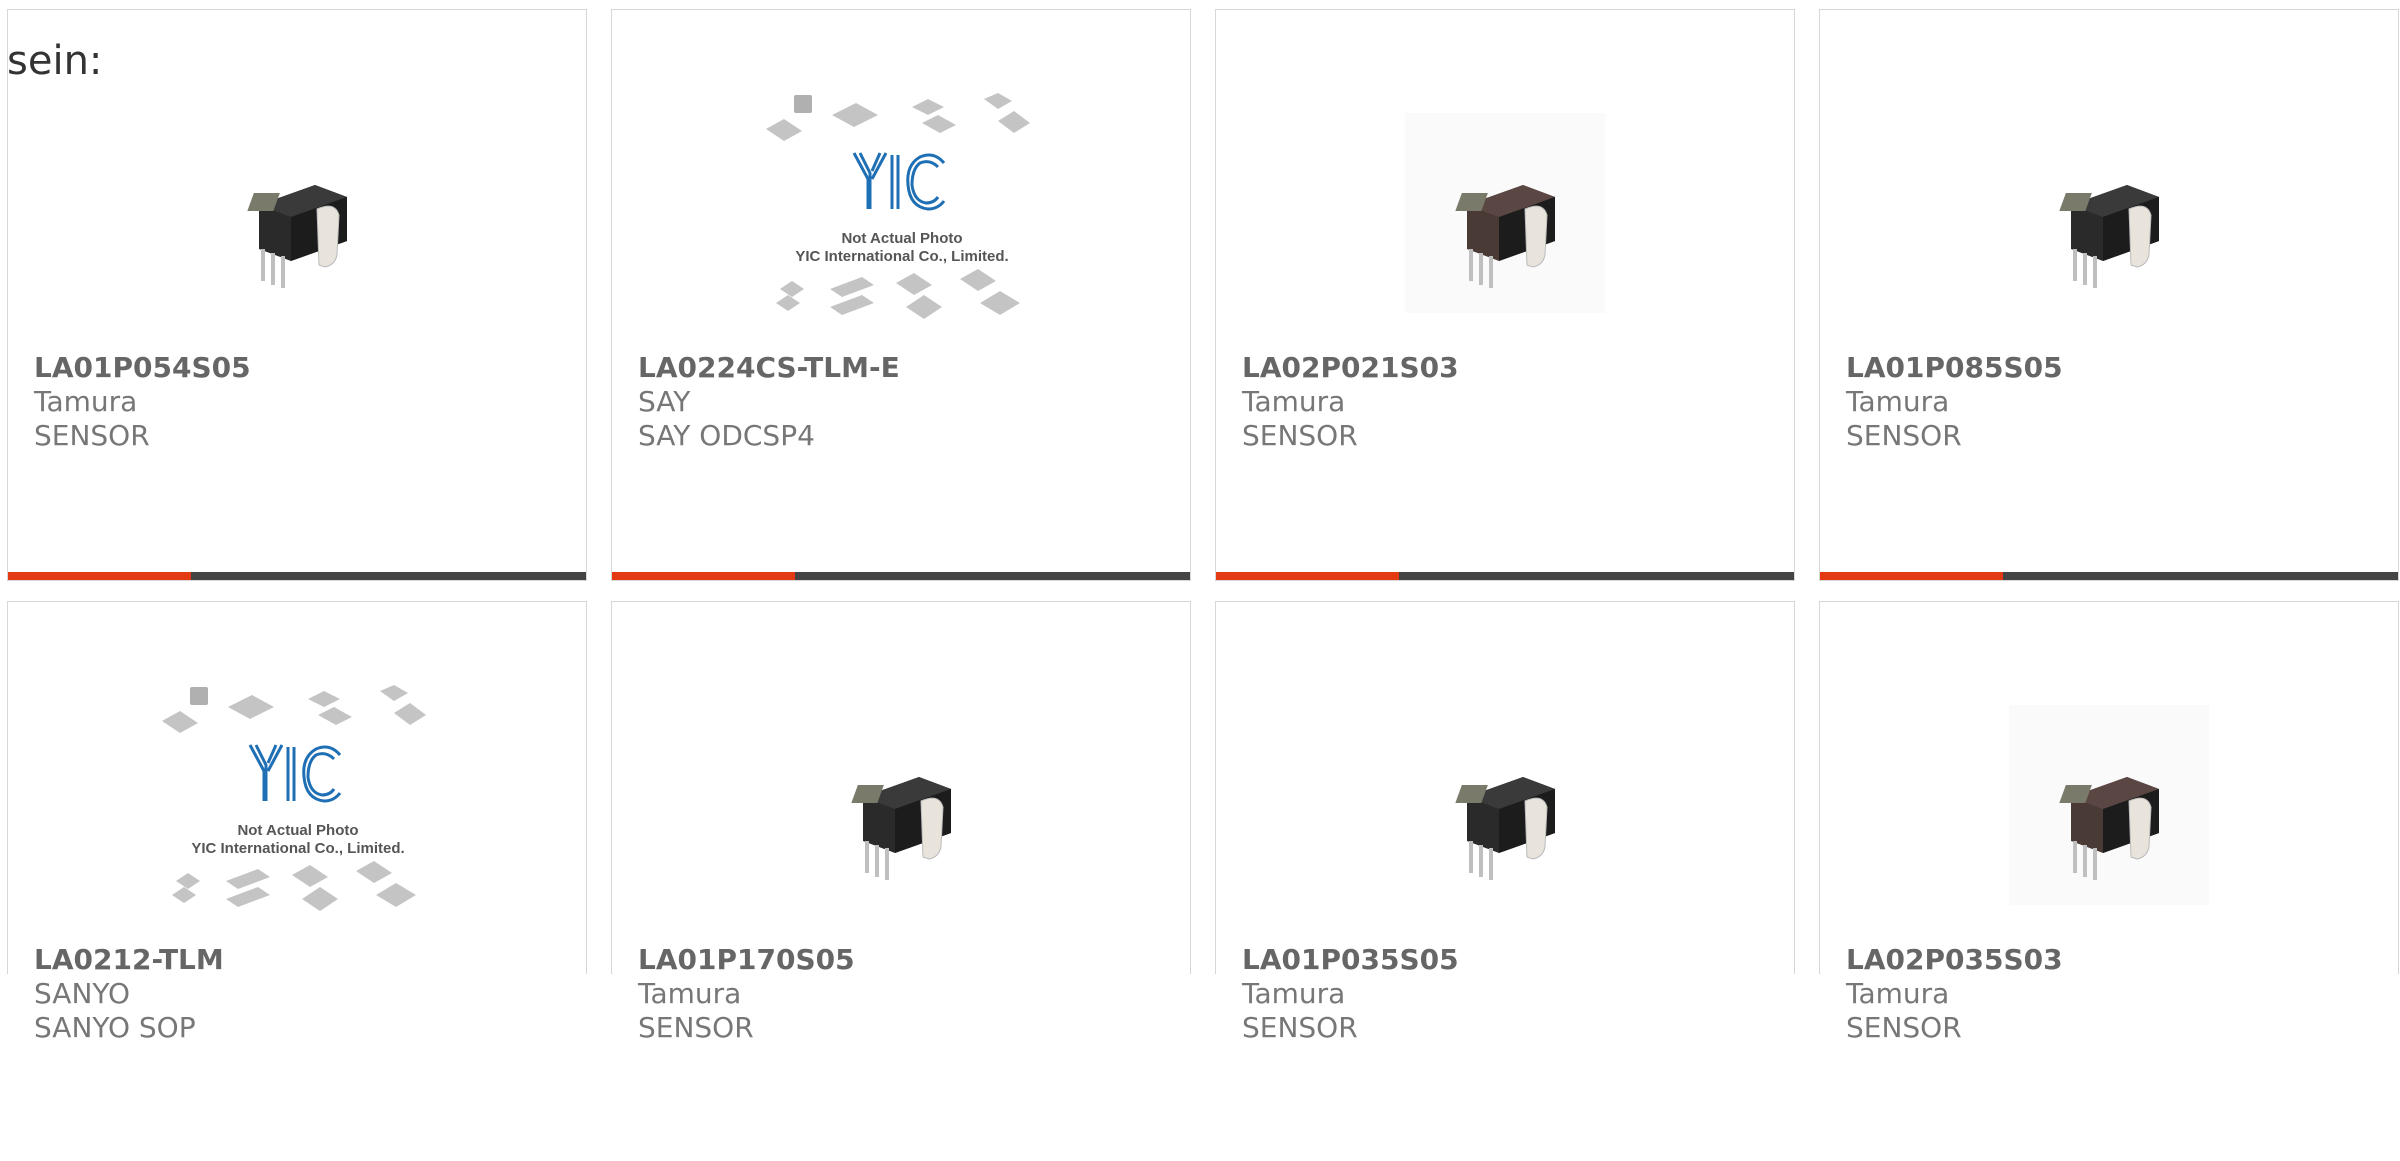 This screenshot has height=1161, width=2400. I want to click on package: SANYO SOP, so click(115, 1027).